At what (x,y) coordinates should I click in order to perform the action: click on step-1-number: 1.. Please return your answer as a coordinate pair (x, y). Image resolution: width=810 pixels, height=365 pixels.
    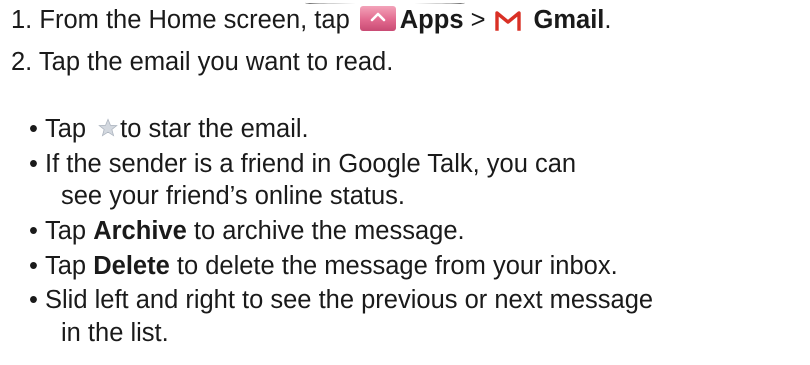
    Looking at the image, I should click on (22, 20).